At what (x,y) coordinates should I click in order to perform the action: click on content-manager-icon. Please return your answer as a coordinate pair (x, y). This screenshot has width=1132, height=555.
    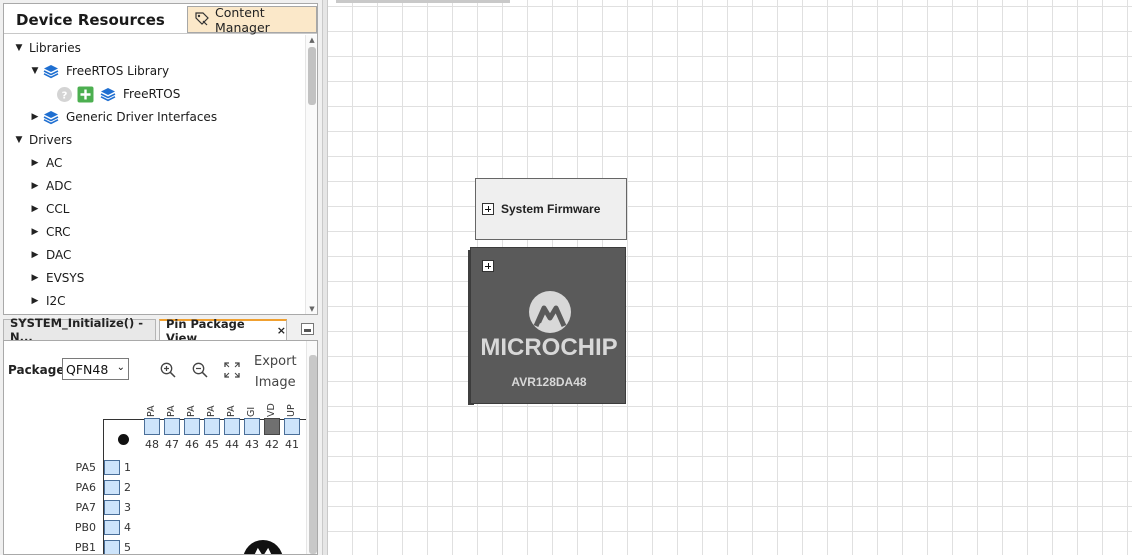
    Looking at the image, I should click on (202, 20).